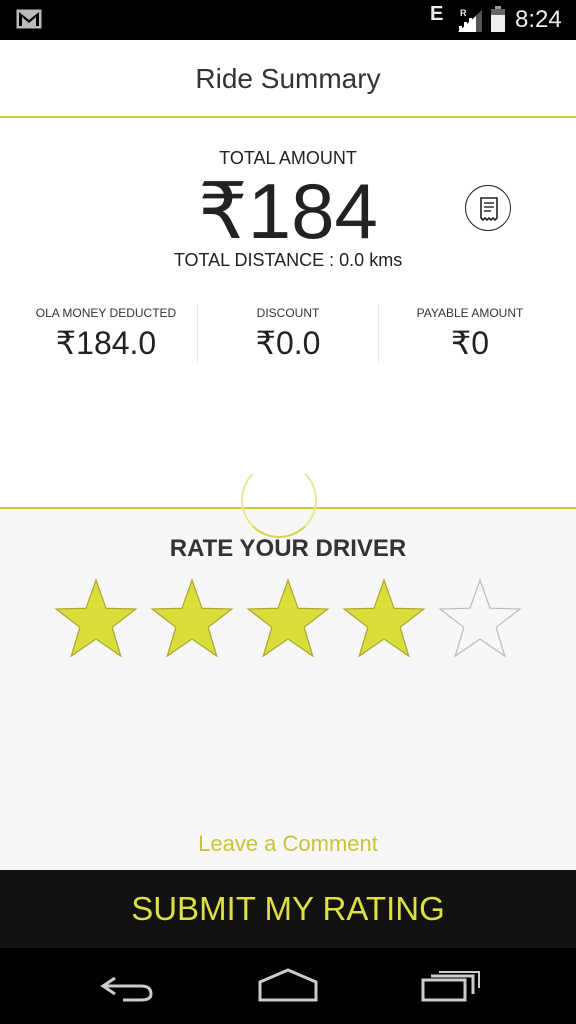 Image resolution: width=576 pixels, height=1024 pixels. Describe the element at coordinates (106, 313) in the screenshot. I see `stat-label: OLA MONEY DEDUCTED` at that location.